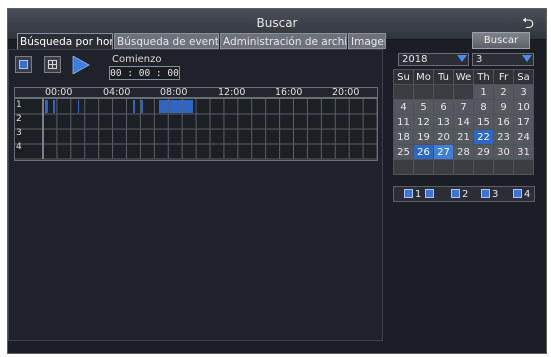 The width and height of the screenshot is (551, 357). I want to click on calendar-day: 31, so click(523, 152).